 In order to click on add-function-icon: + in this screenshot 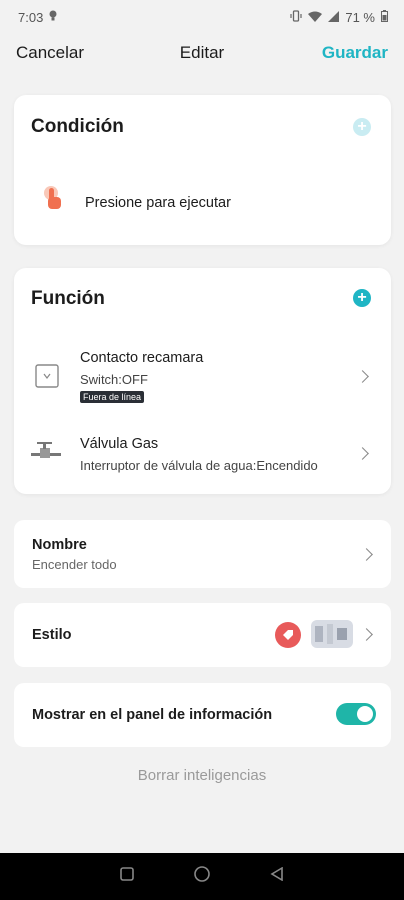, I will do `click(362, 298)`.